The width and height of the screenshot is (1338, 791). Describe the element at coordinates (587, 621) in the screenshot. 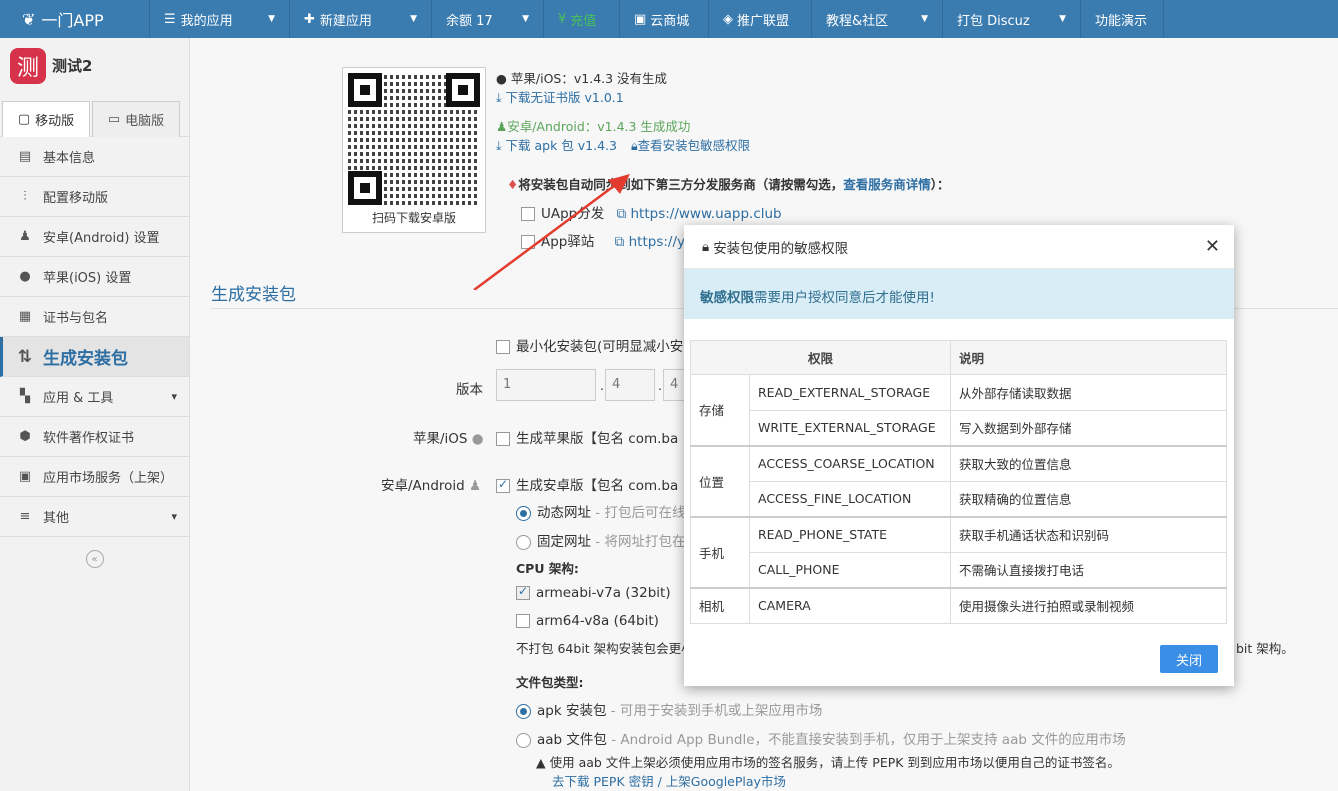

I see `cpu-arm64-option: arm64-v8a (64bit)` at that location.